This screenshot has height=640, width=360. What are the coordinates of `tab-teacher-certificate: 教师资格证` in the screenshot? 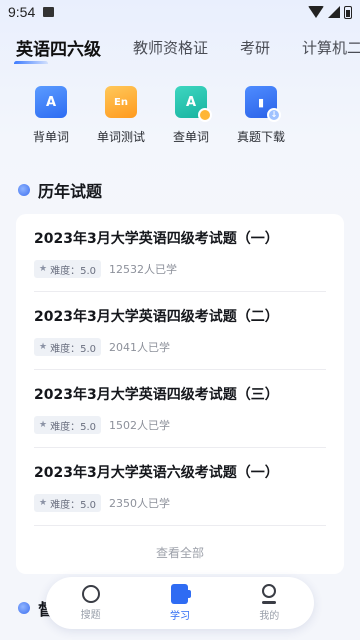 It's located at (170, 47).